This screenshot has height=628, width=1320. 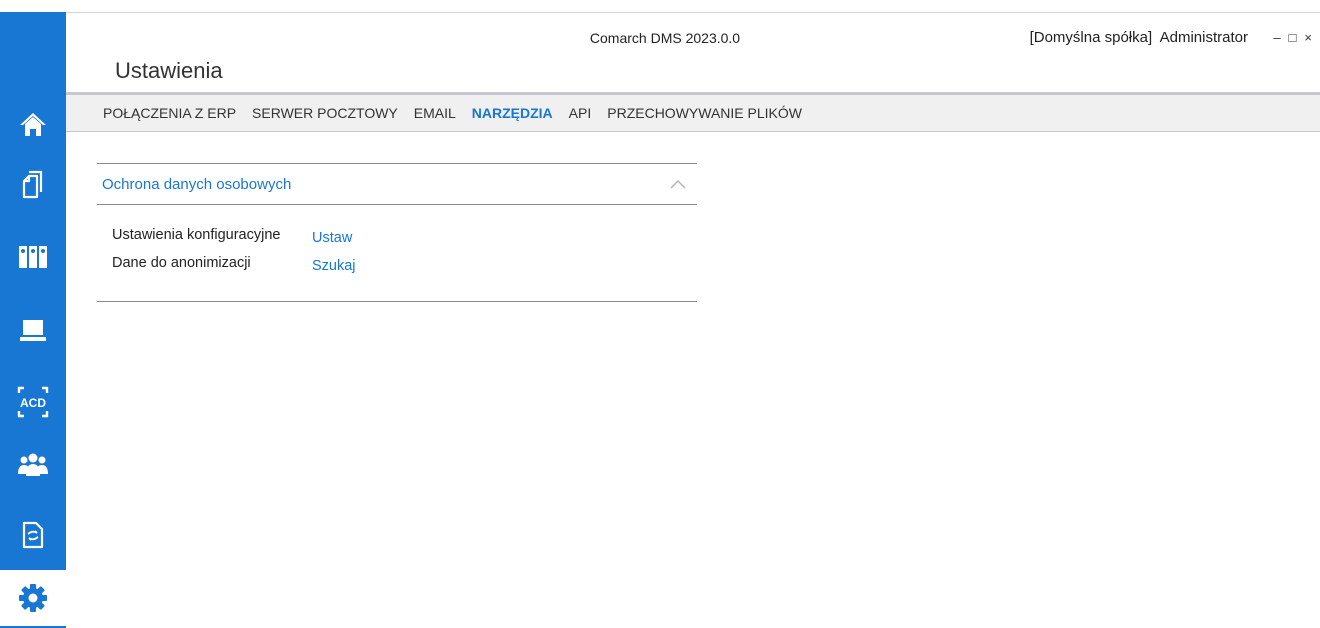 What do you see at coordinates (397, 184) in the screenshot?
I see `panel-header: Ochrona danych osobowych` at bounding box center [397, 184].